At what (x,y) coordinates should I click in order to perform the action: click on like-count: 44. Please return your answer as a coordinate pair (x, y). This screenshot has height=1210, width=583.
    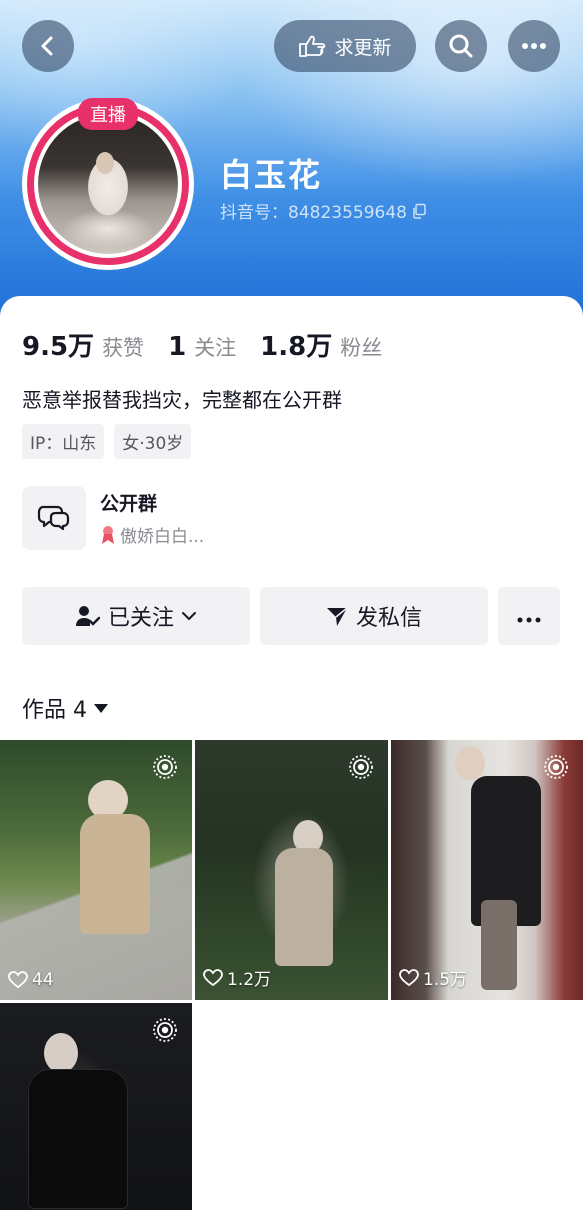
    Looking at the image, I should click on (43, 980).